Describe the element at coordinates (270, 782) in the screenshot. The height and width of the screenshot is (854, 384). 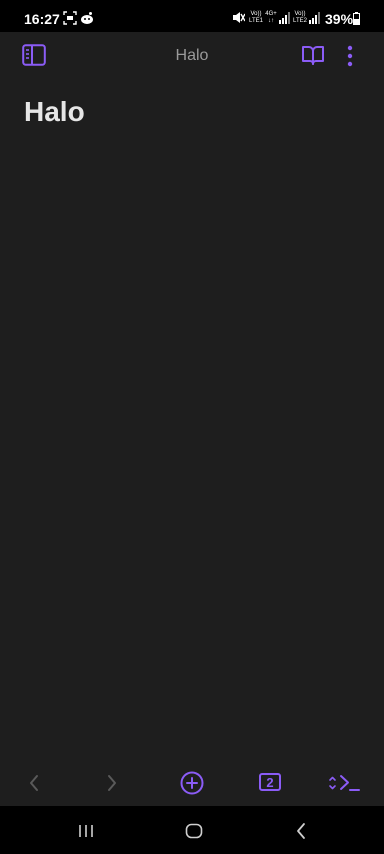
I see `tab-count-button: 2` at that location.